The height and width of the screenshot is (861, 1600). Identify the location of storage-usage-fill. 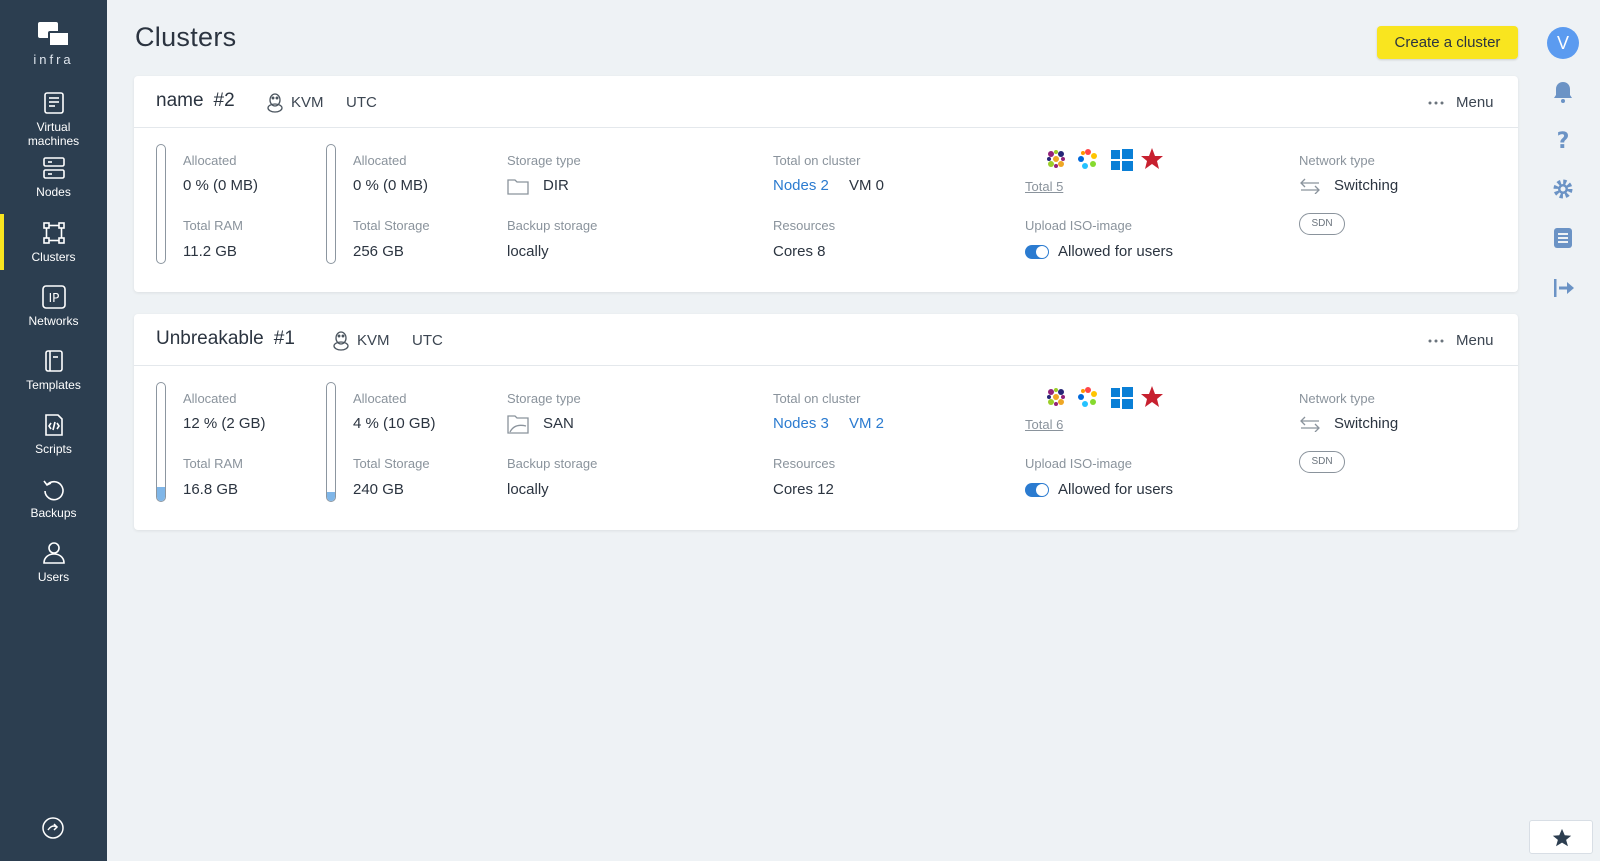
(331, 496).